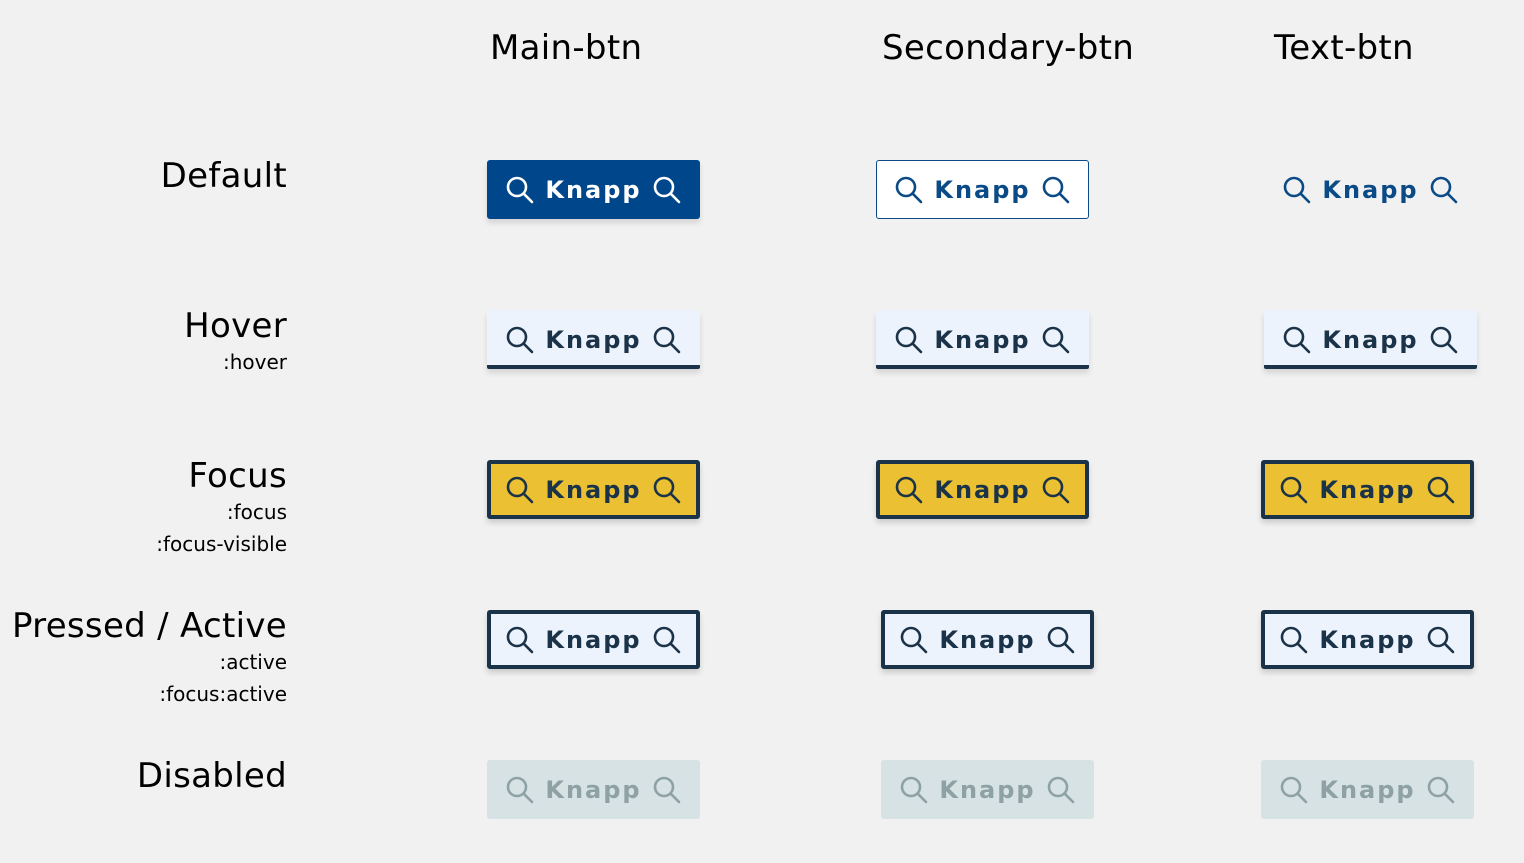 The image size is (1524, 863). I want to click on row-label-focus: Focus :focus :focus-visible, so click(221, 508).